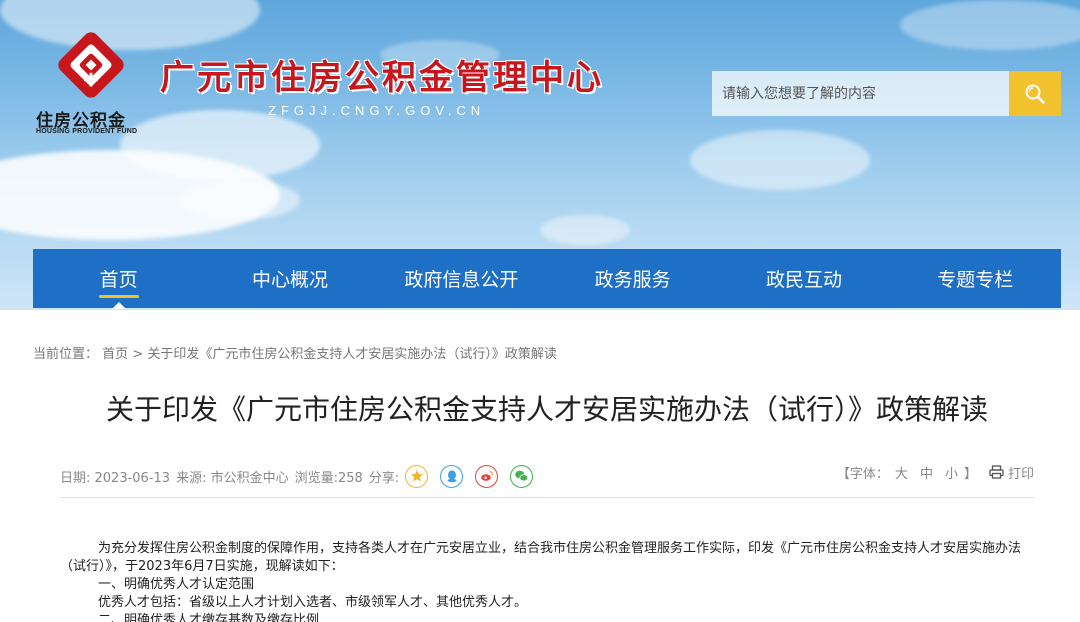 The height and width of the screenshot is (622, 1080). I want to click on breadcrumb-home-link: 首页, so click(115, 354).